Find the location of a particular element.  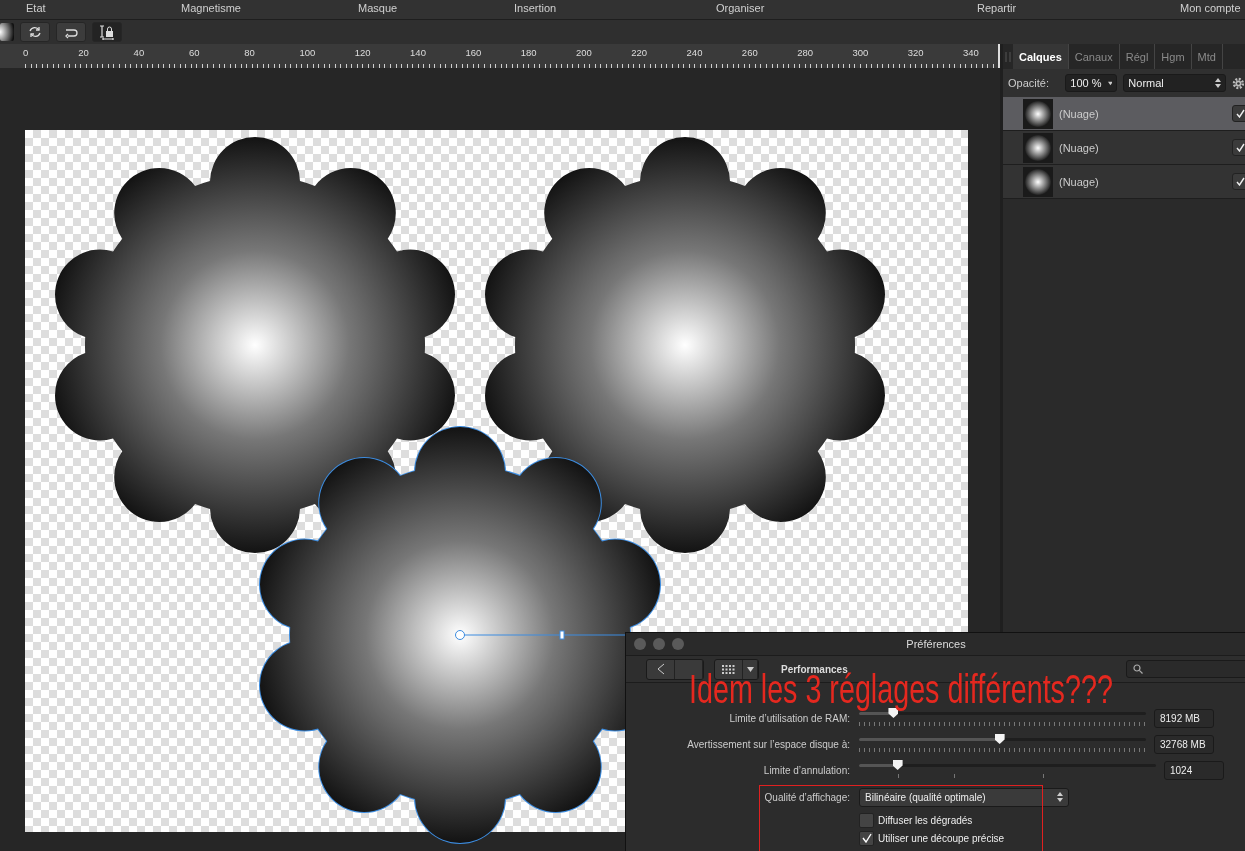

window-title: Préférences is located at coordinates (936, 644).